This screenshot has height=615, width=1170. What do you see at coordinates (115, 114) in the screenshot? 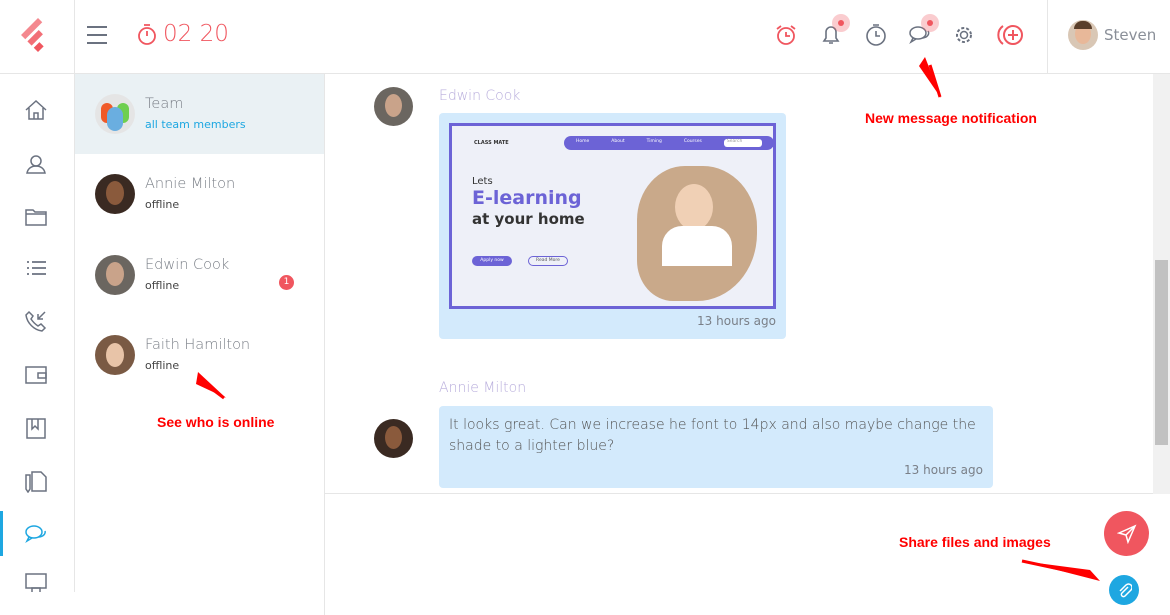
I see `team-avatar` at bounding box center [115, 114].